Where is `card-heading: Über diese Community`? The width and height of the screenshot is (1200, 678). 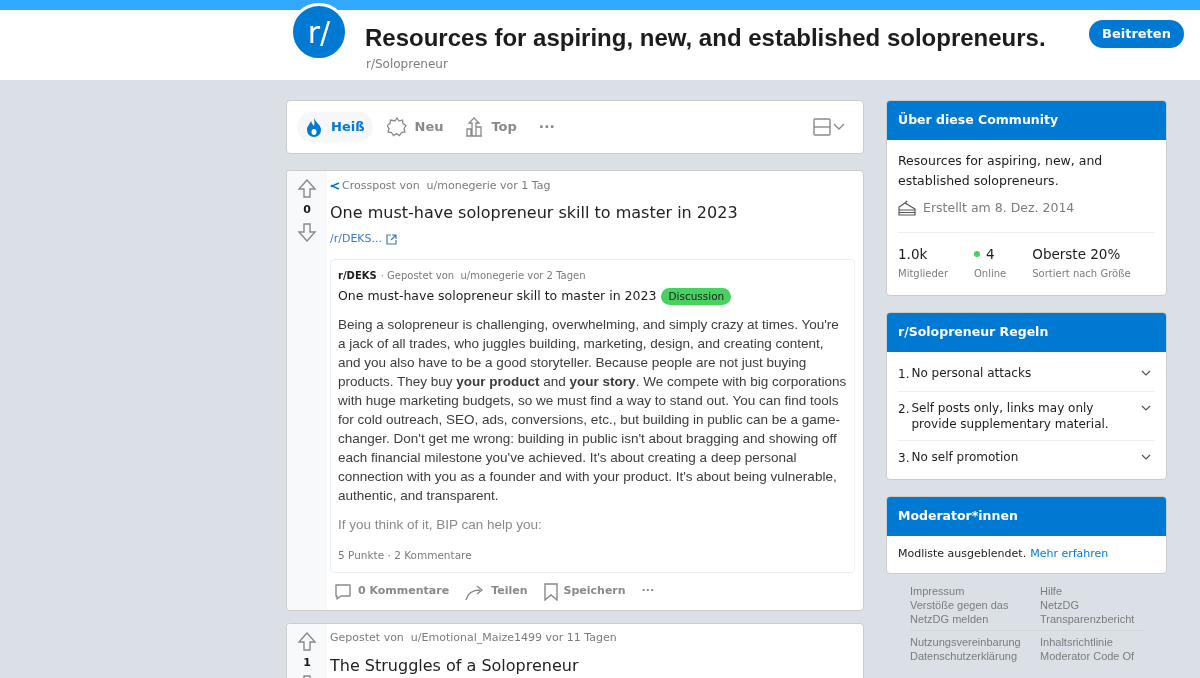
card-heading: Über diese Community is located at coordinates (1026, 120).